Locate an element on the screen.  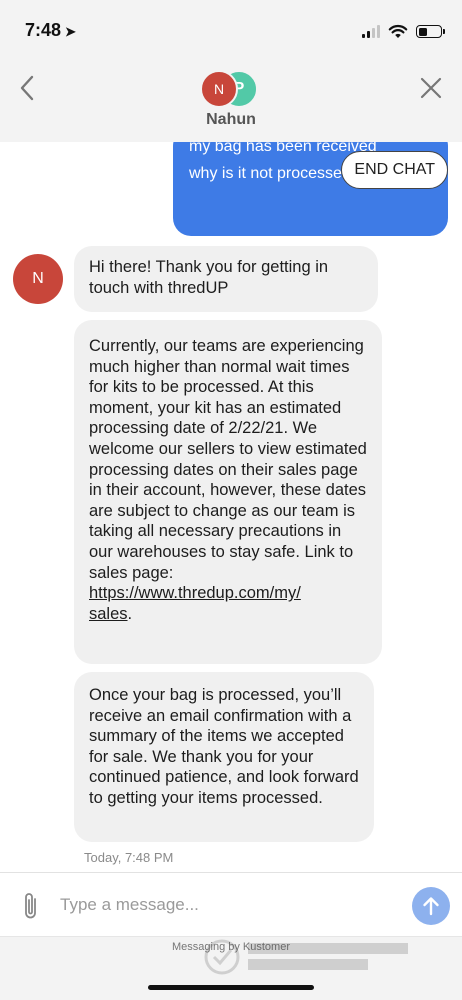
attach-button is located at coordinates (31, 906).